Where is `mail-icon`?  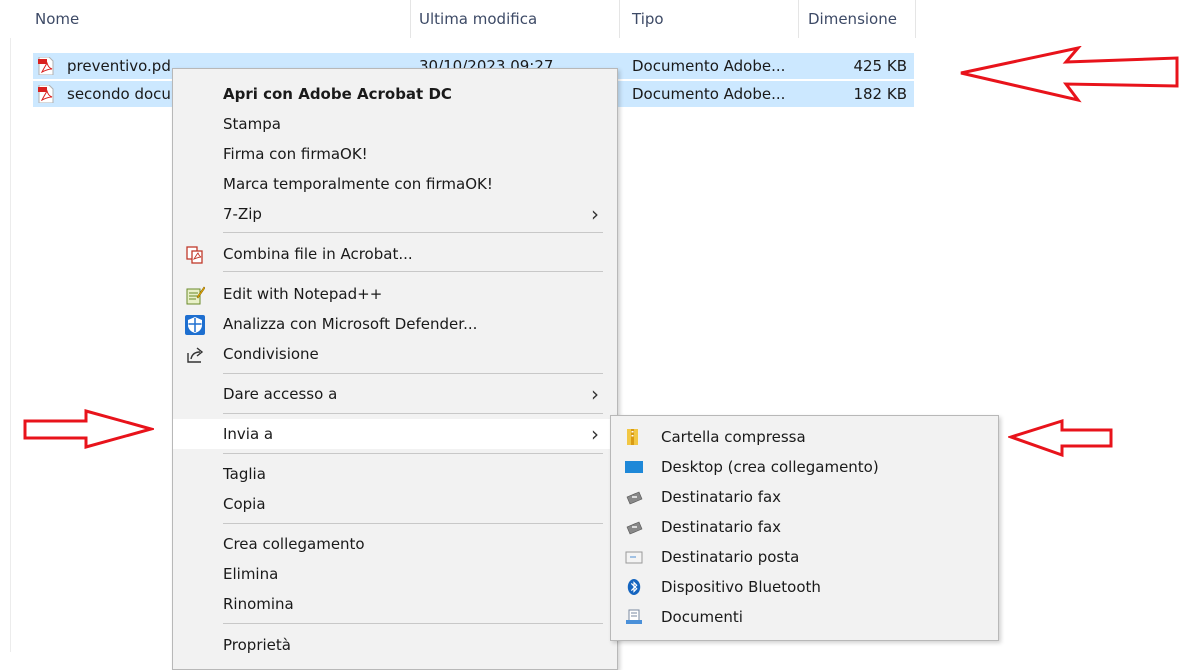
mail-icon is located at coordinates (634, 557).